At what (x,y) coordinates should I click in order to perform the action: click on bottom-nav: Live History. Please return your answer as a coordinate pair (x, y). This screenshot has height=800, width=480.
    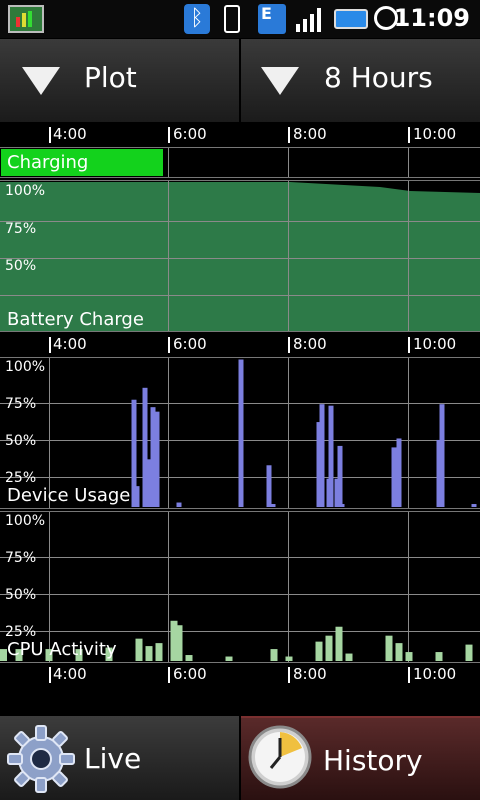
    Looking at the image, I should click on (240, 758).